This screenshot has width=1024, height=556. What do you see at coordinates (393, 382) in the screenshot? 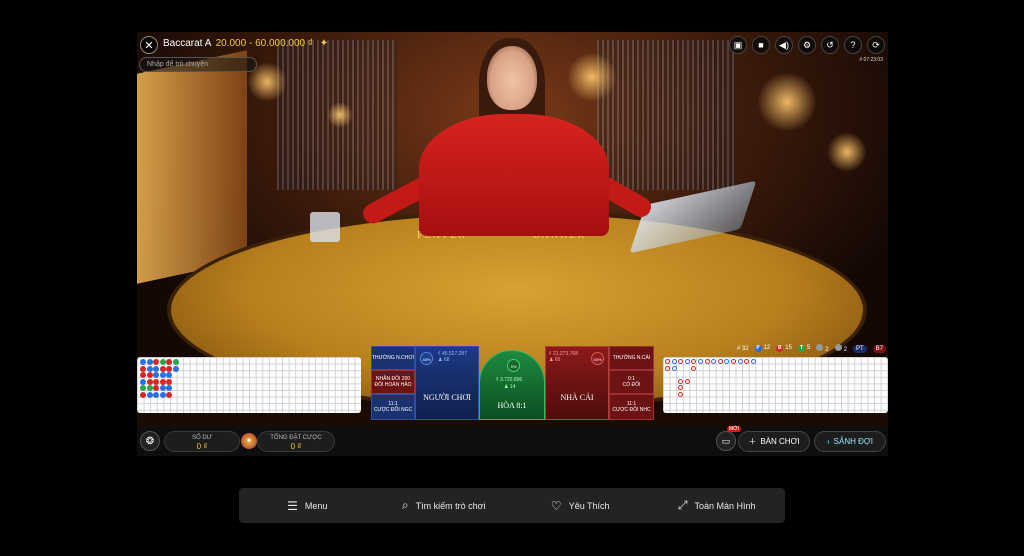
I see `either-pair-bet: NHÂN ĐÔI 200 ĐÔI HOÀN HẢO` at bounding box center [393, 382].